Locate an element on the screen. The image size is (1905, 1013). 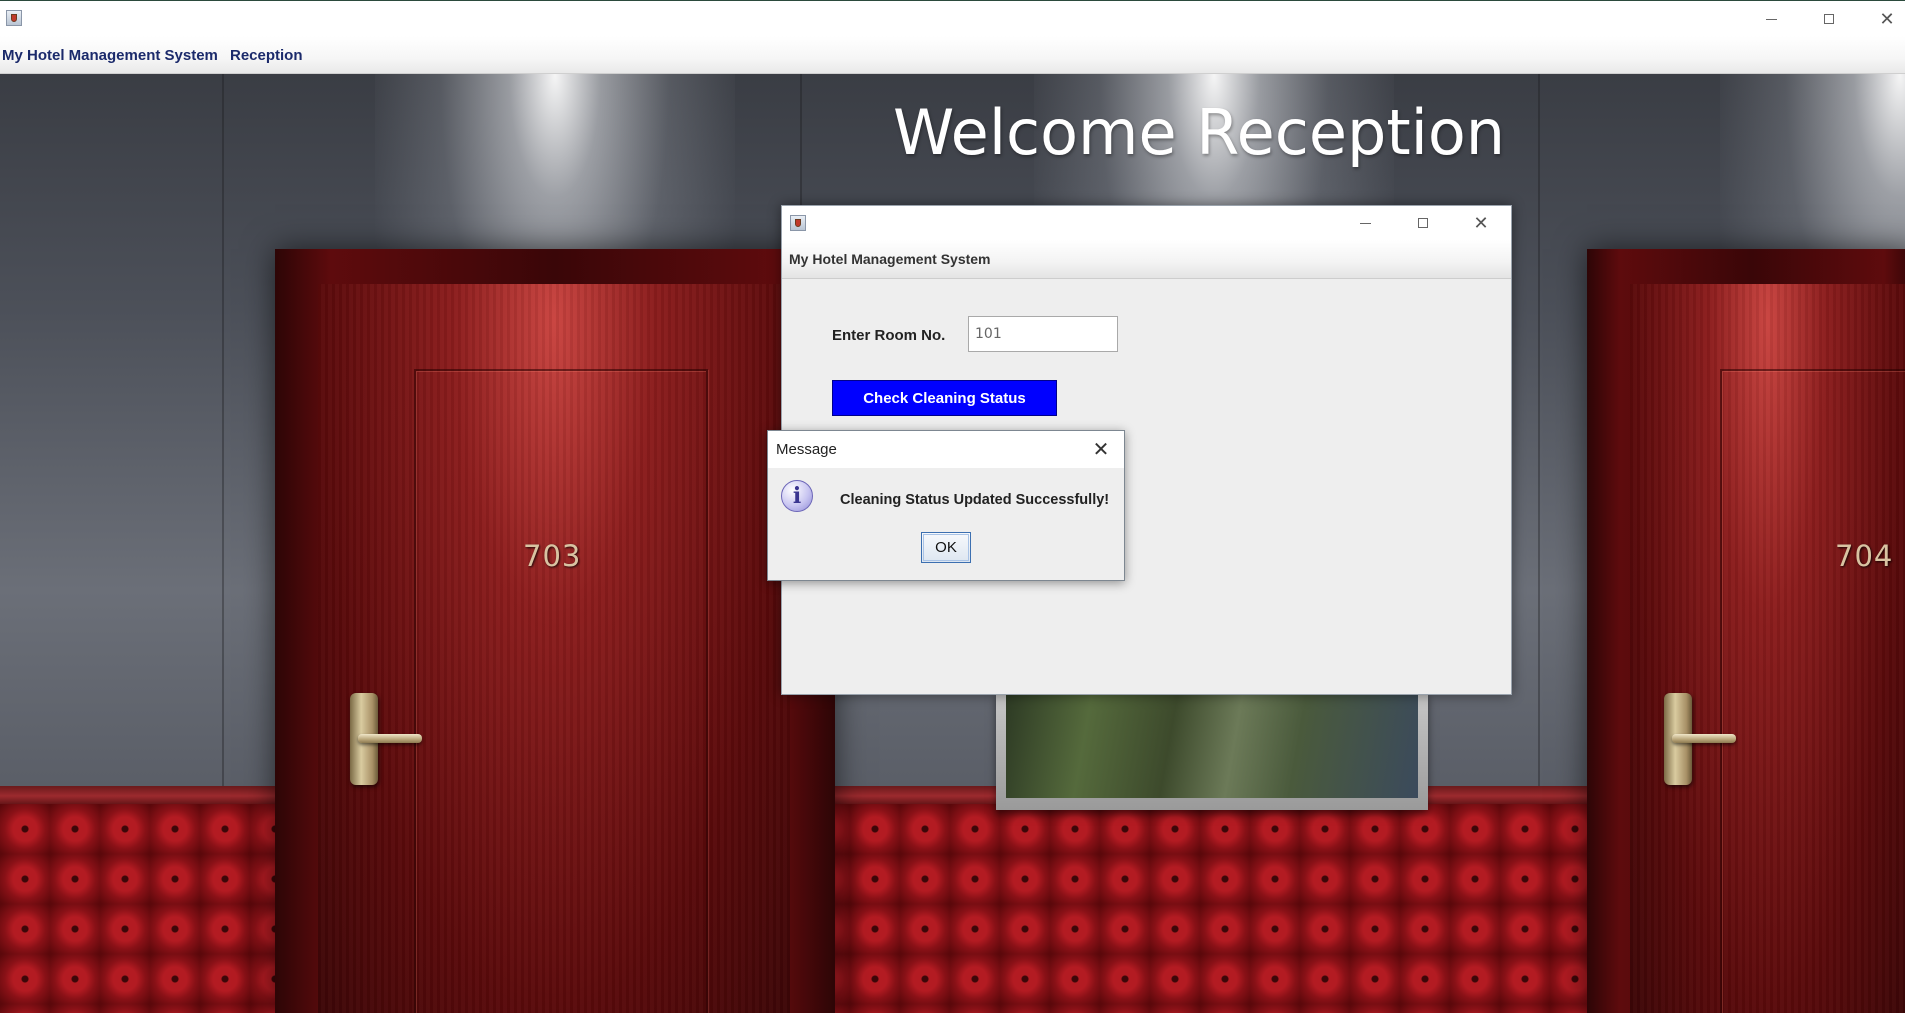
room-number-label: Enter Room No. is located at coordinates (889, 335).